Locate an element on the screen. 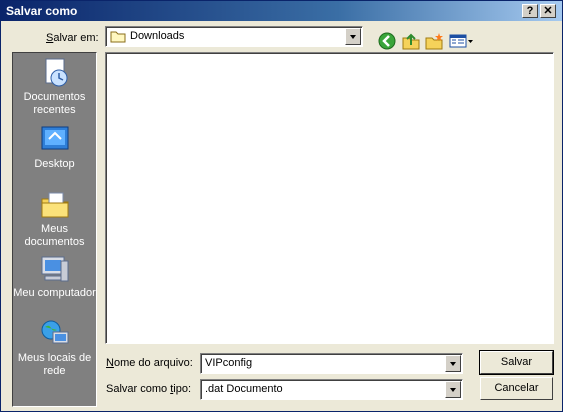 This screenshot has width=563, height=412. place-label: Desktop is located at coordinates (54, 164).